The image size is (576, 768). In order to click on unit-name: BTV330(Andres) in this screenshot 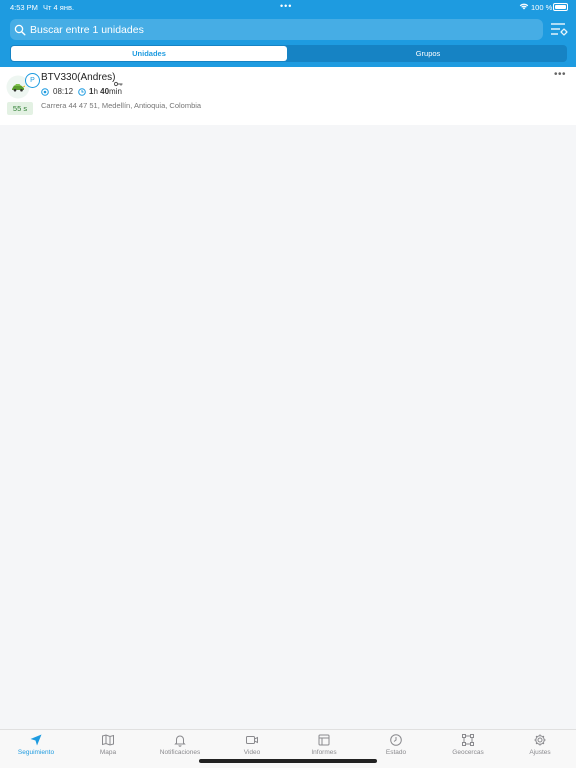, I will do `click(78, 77)`.